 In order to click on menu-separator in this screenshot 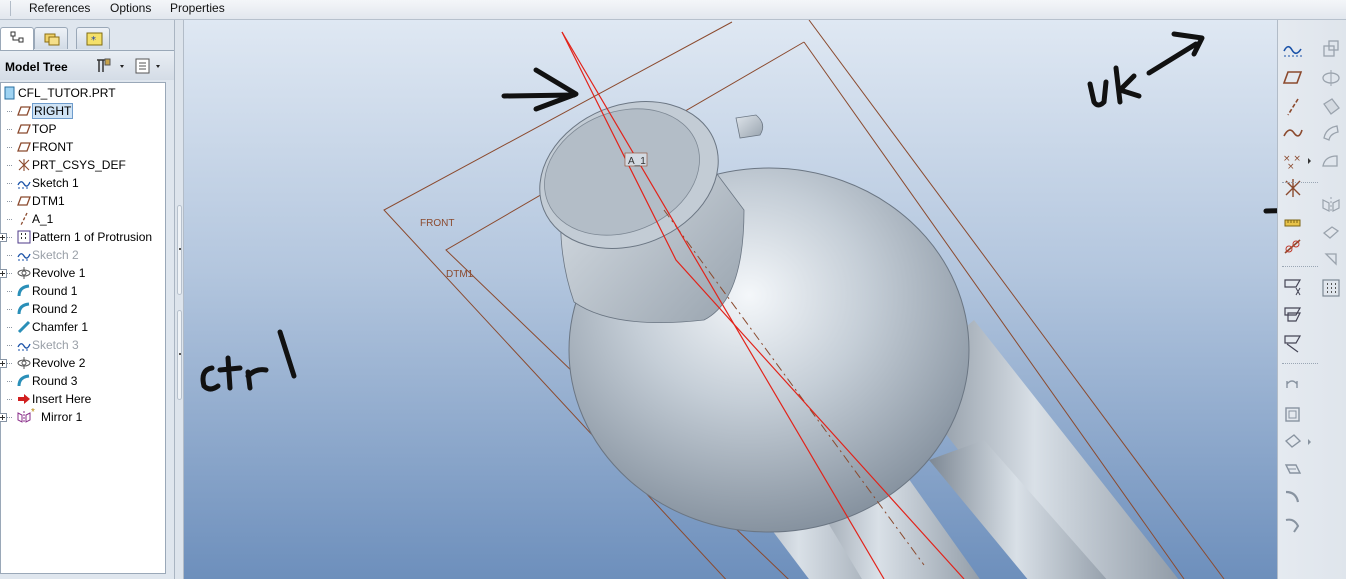, I will do `click(10, 8)`.